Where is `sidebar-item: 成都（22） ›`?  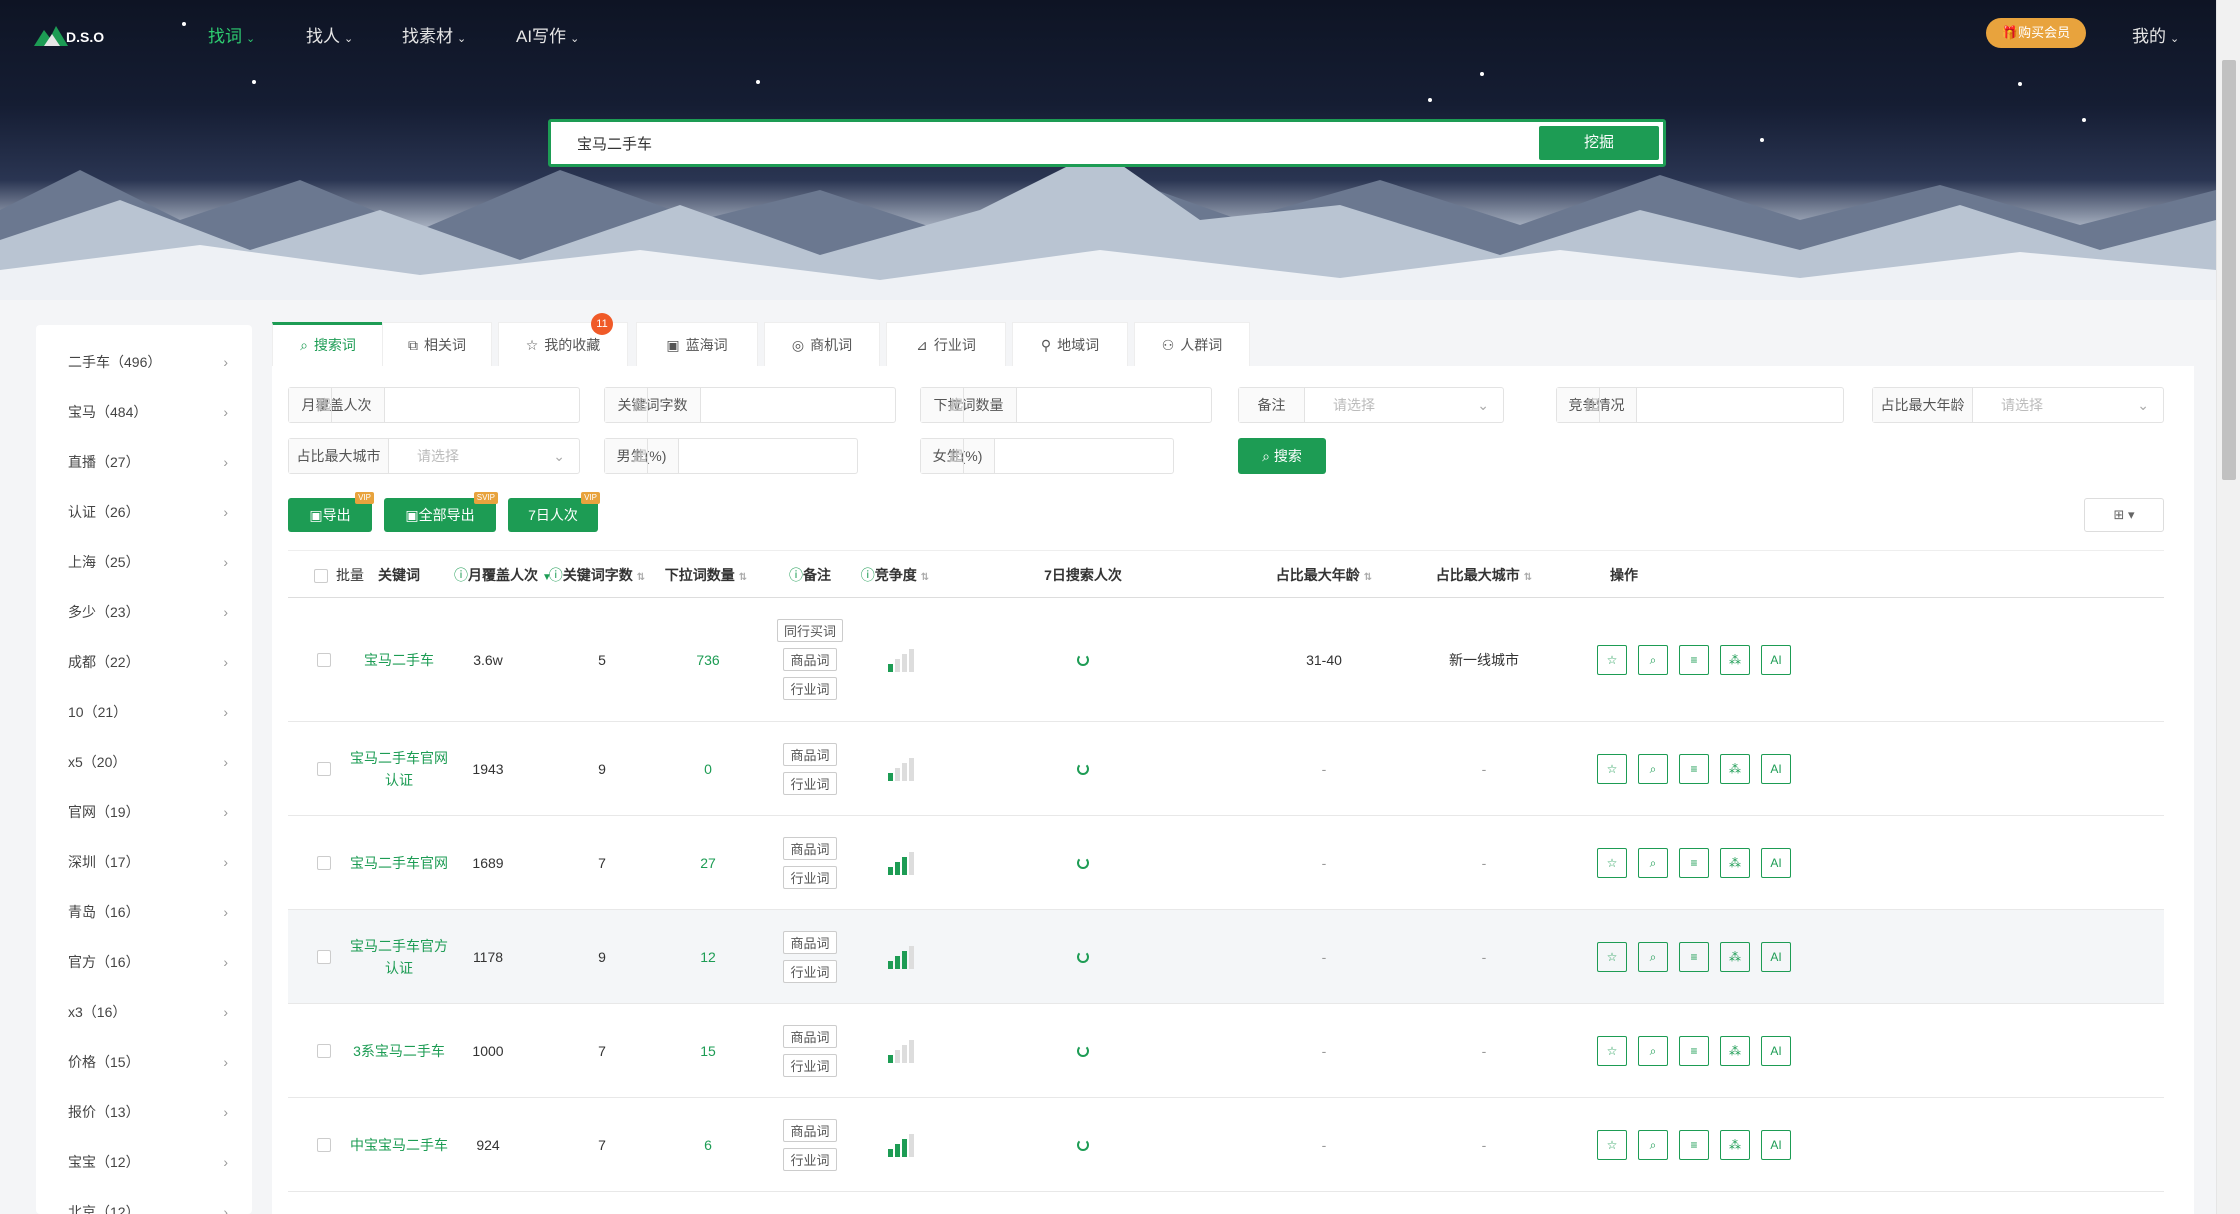
sidebar-item: 成都（22） › is located at coordinates (148, 662).